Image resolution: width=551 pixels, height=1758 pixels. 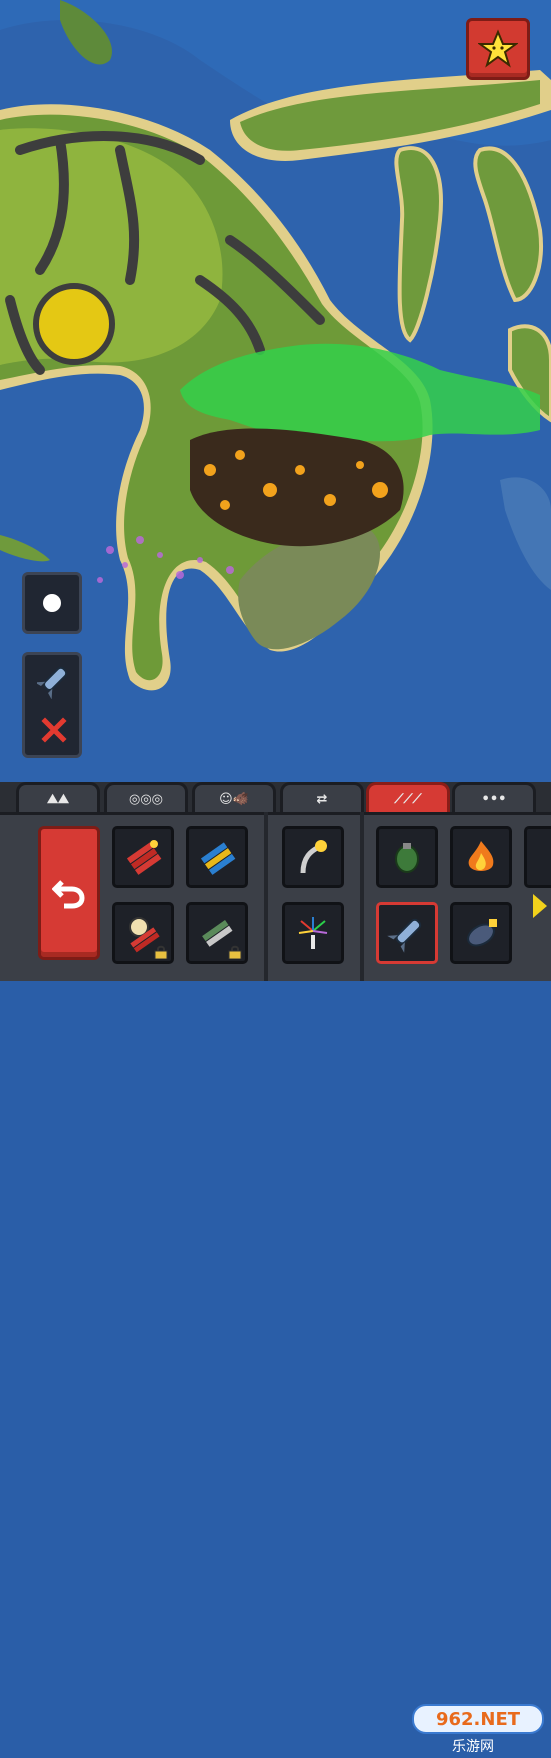 I want to click on terrain-icon: ⛰⛰, so click(x=58, y=799).